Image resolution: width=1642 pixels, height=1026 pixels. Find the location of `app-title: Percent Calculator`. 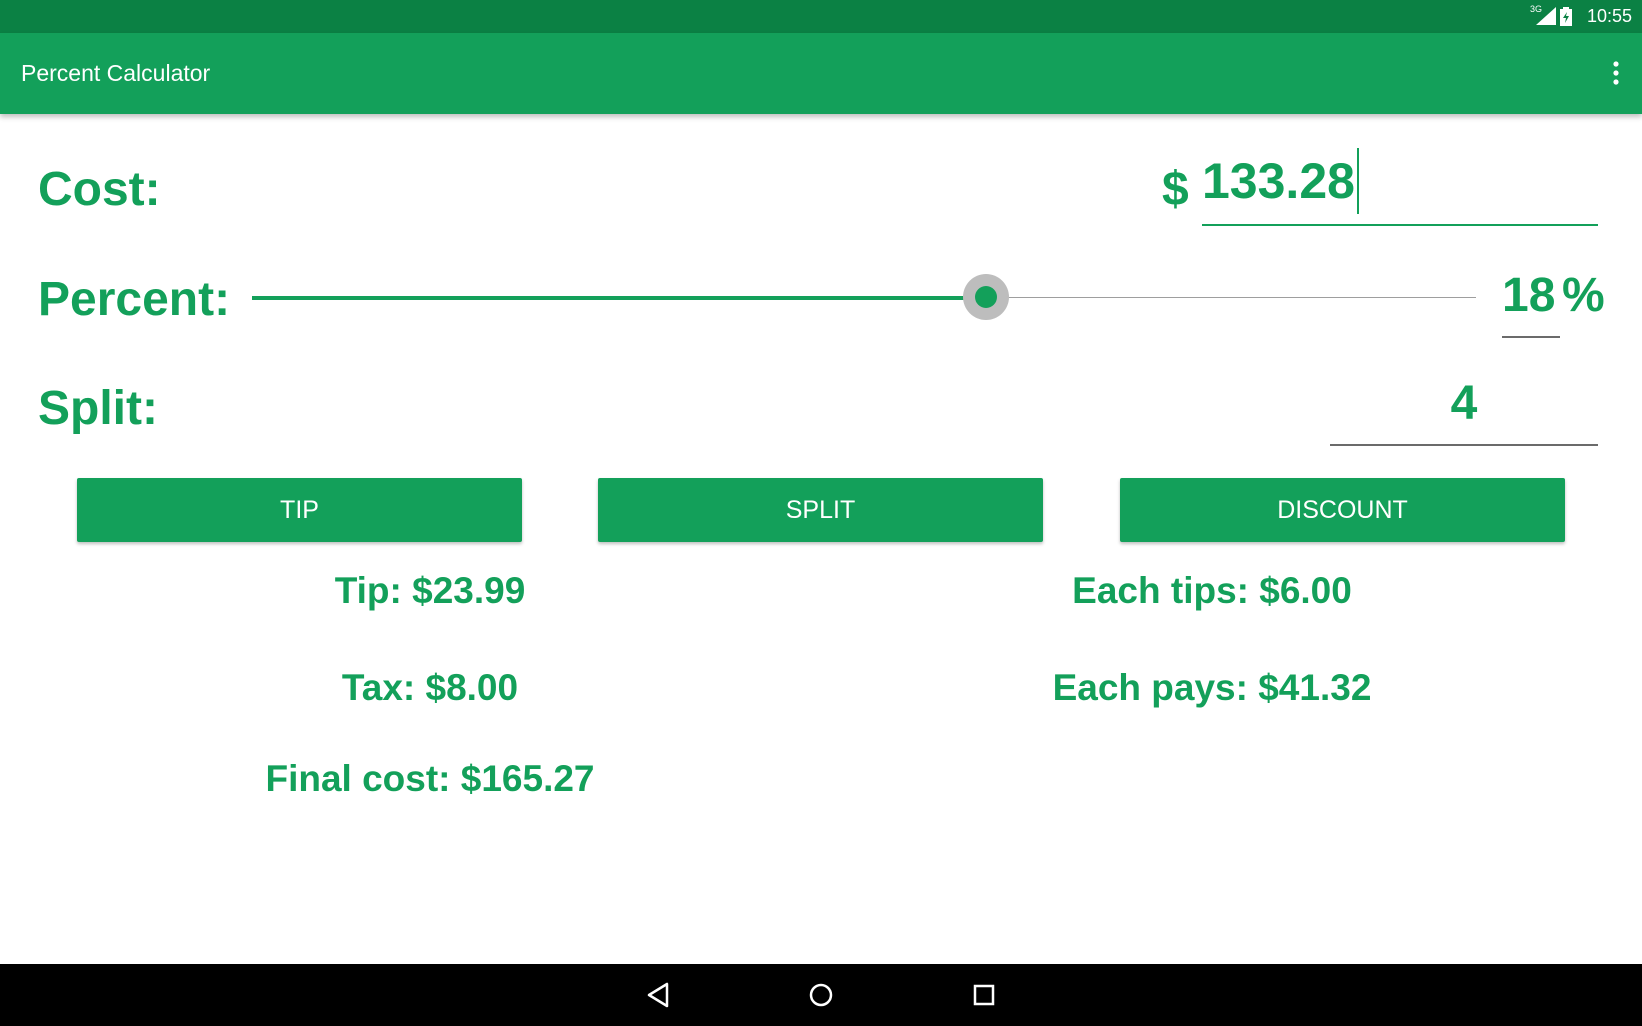

app-title: Percent Calculator is located at coordinates (116, 73).